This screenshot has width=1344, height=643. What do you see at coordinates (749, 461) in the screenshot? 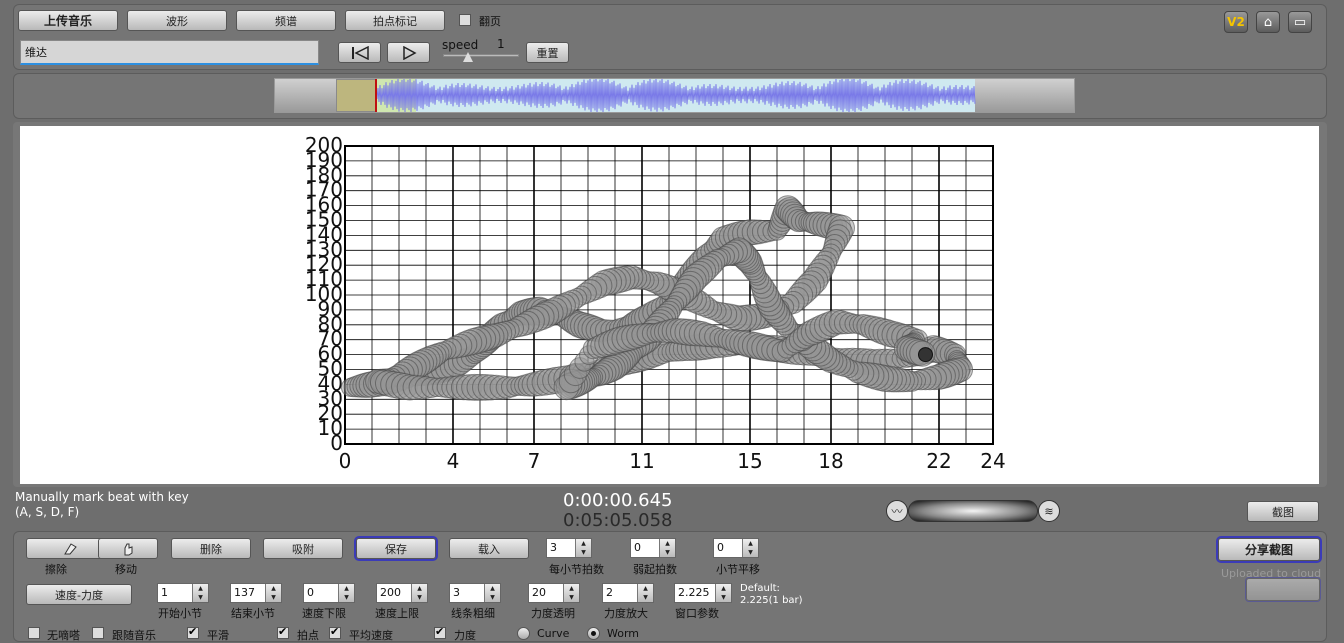
I see `x-tick-label: 15` at bounding box center [749, 461].